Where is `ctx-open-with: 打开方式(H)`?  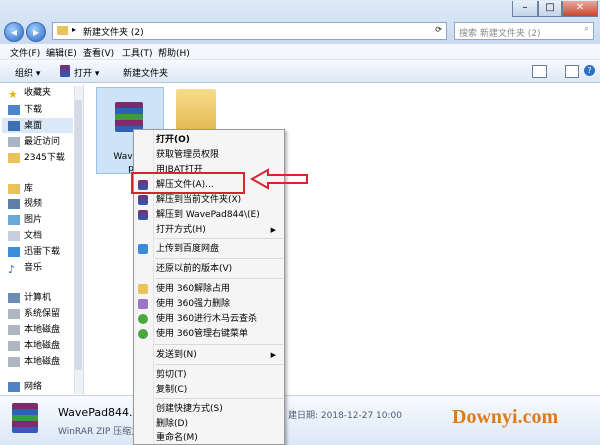 ctx-open-with: 打开方式(H) is located at coordinates (181, 230).